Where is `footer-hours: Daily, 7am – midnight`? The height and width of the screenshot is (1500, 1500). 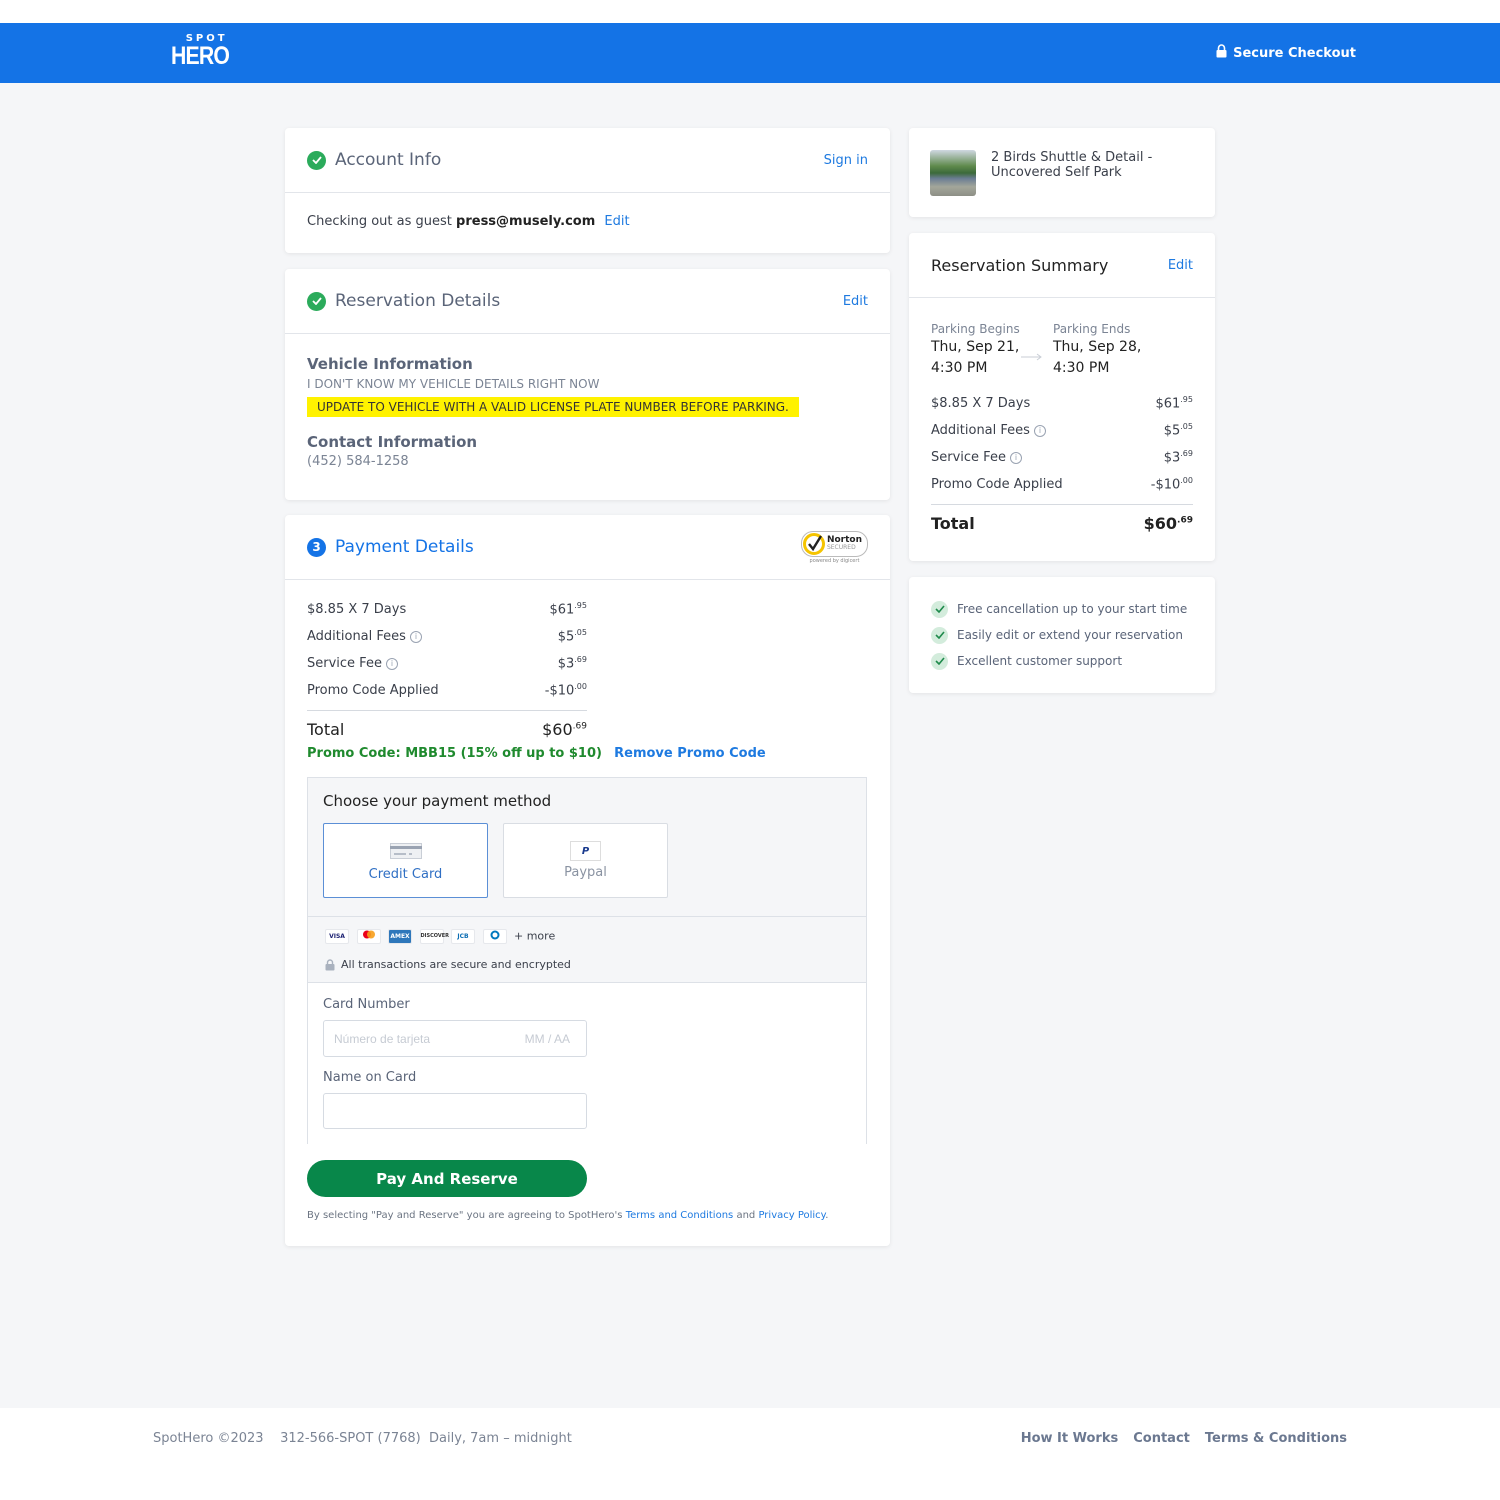 footer-hours: Daily, 7am – midnight is located at coordinates (500, 1438).